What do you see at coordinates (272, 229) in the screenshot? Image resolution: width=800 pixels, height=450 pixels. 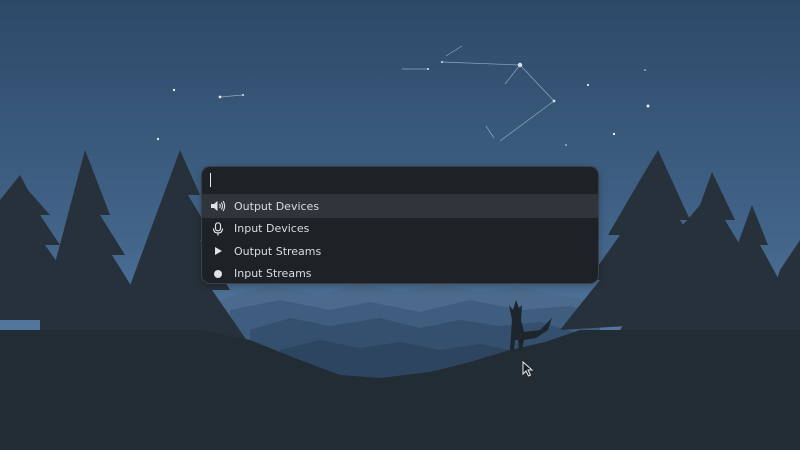 I see `result-label: Input Devices` at bounding box center [272, 229].